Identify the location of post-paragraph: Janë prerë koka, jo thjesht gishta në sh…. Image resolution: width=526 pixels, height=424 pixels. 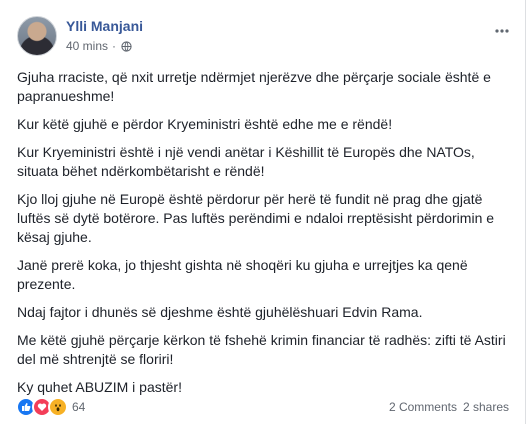
(242, 274).